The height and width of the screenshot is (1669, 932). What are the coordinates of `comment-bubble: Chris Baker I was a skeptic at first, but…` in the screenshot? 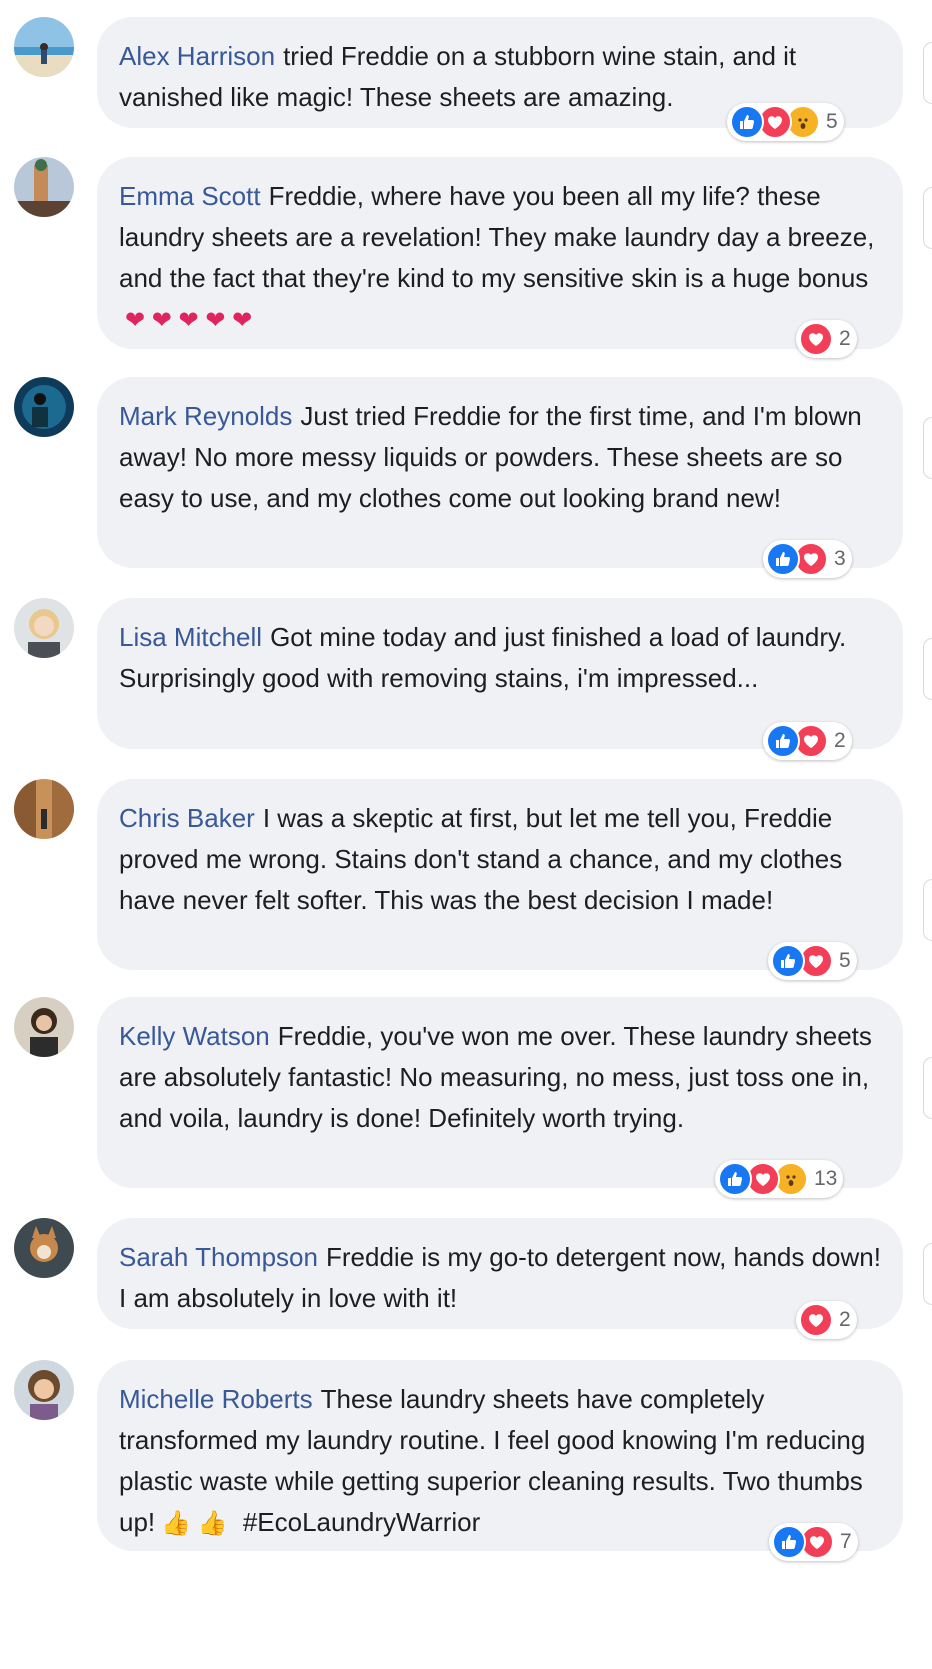 It's located at (500, 874).